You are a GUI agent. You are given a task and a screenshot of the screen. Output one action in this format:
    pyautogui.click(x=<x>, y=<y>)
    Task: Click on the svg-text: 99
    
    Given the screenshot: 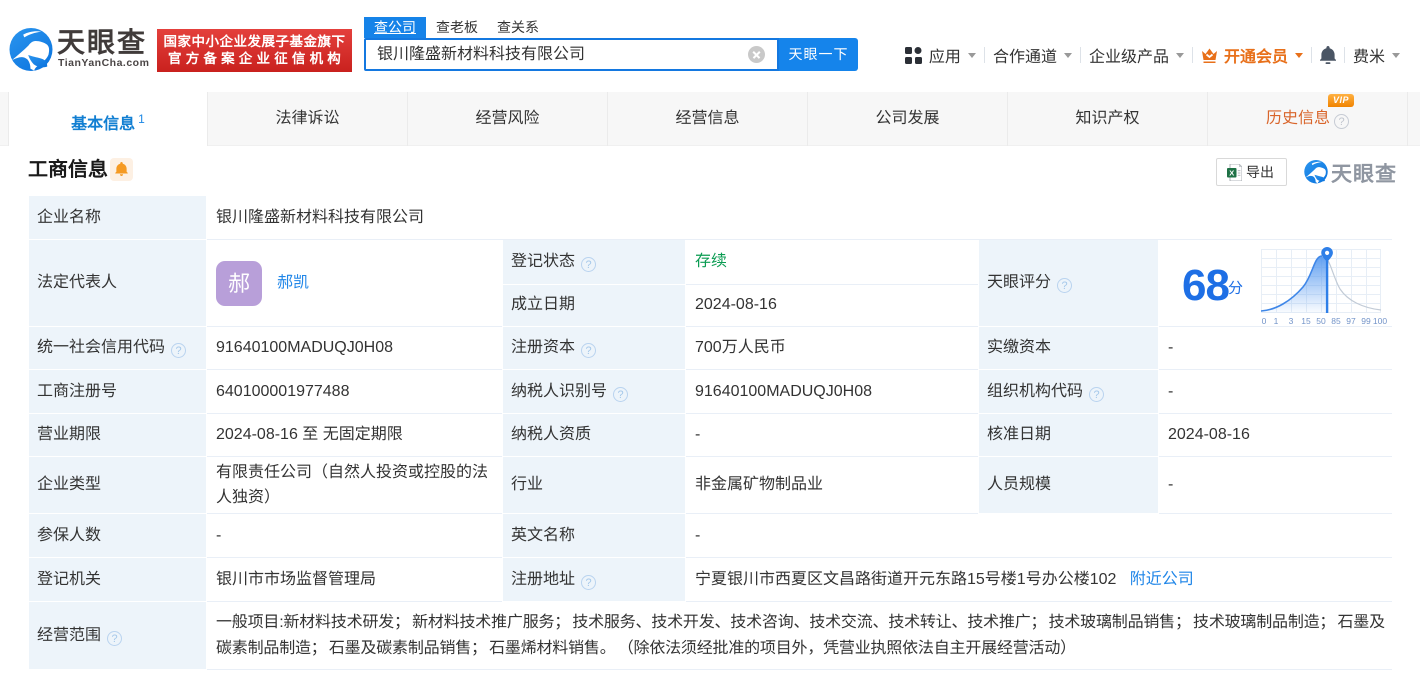 What is the action you would take?
    pyautogui.click(x=1366, y=321)
    